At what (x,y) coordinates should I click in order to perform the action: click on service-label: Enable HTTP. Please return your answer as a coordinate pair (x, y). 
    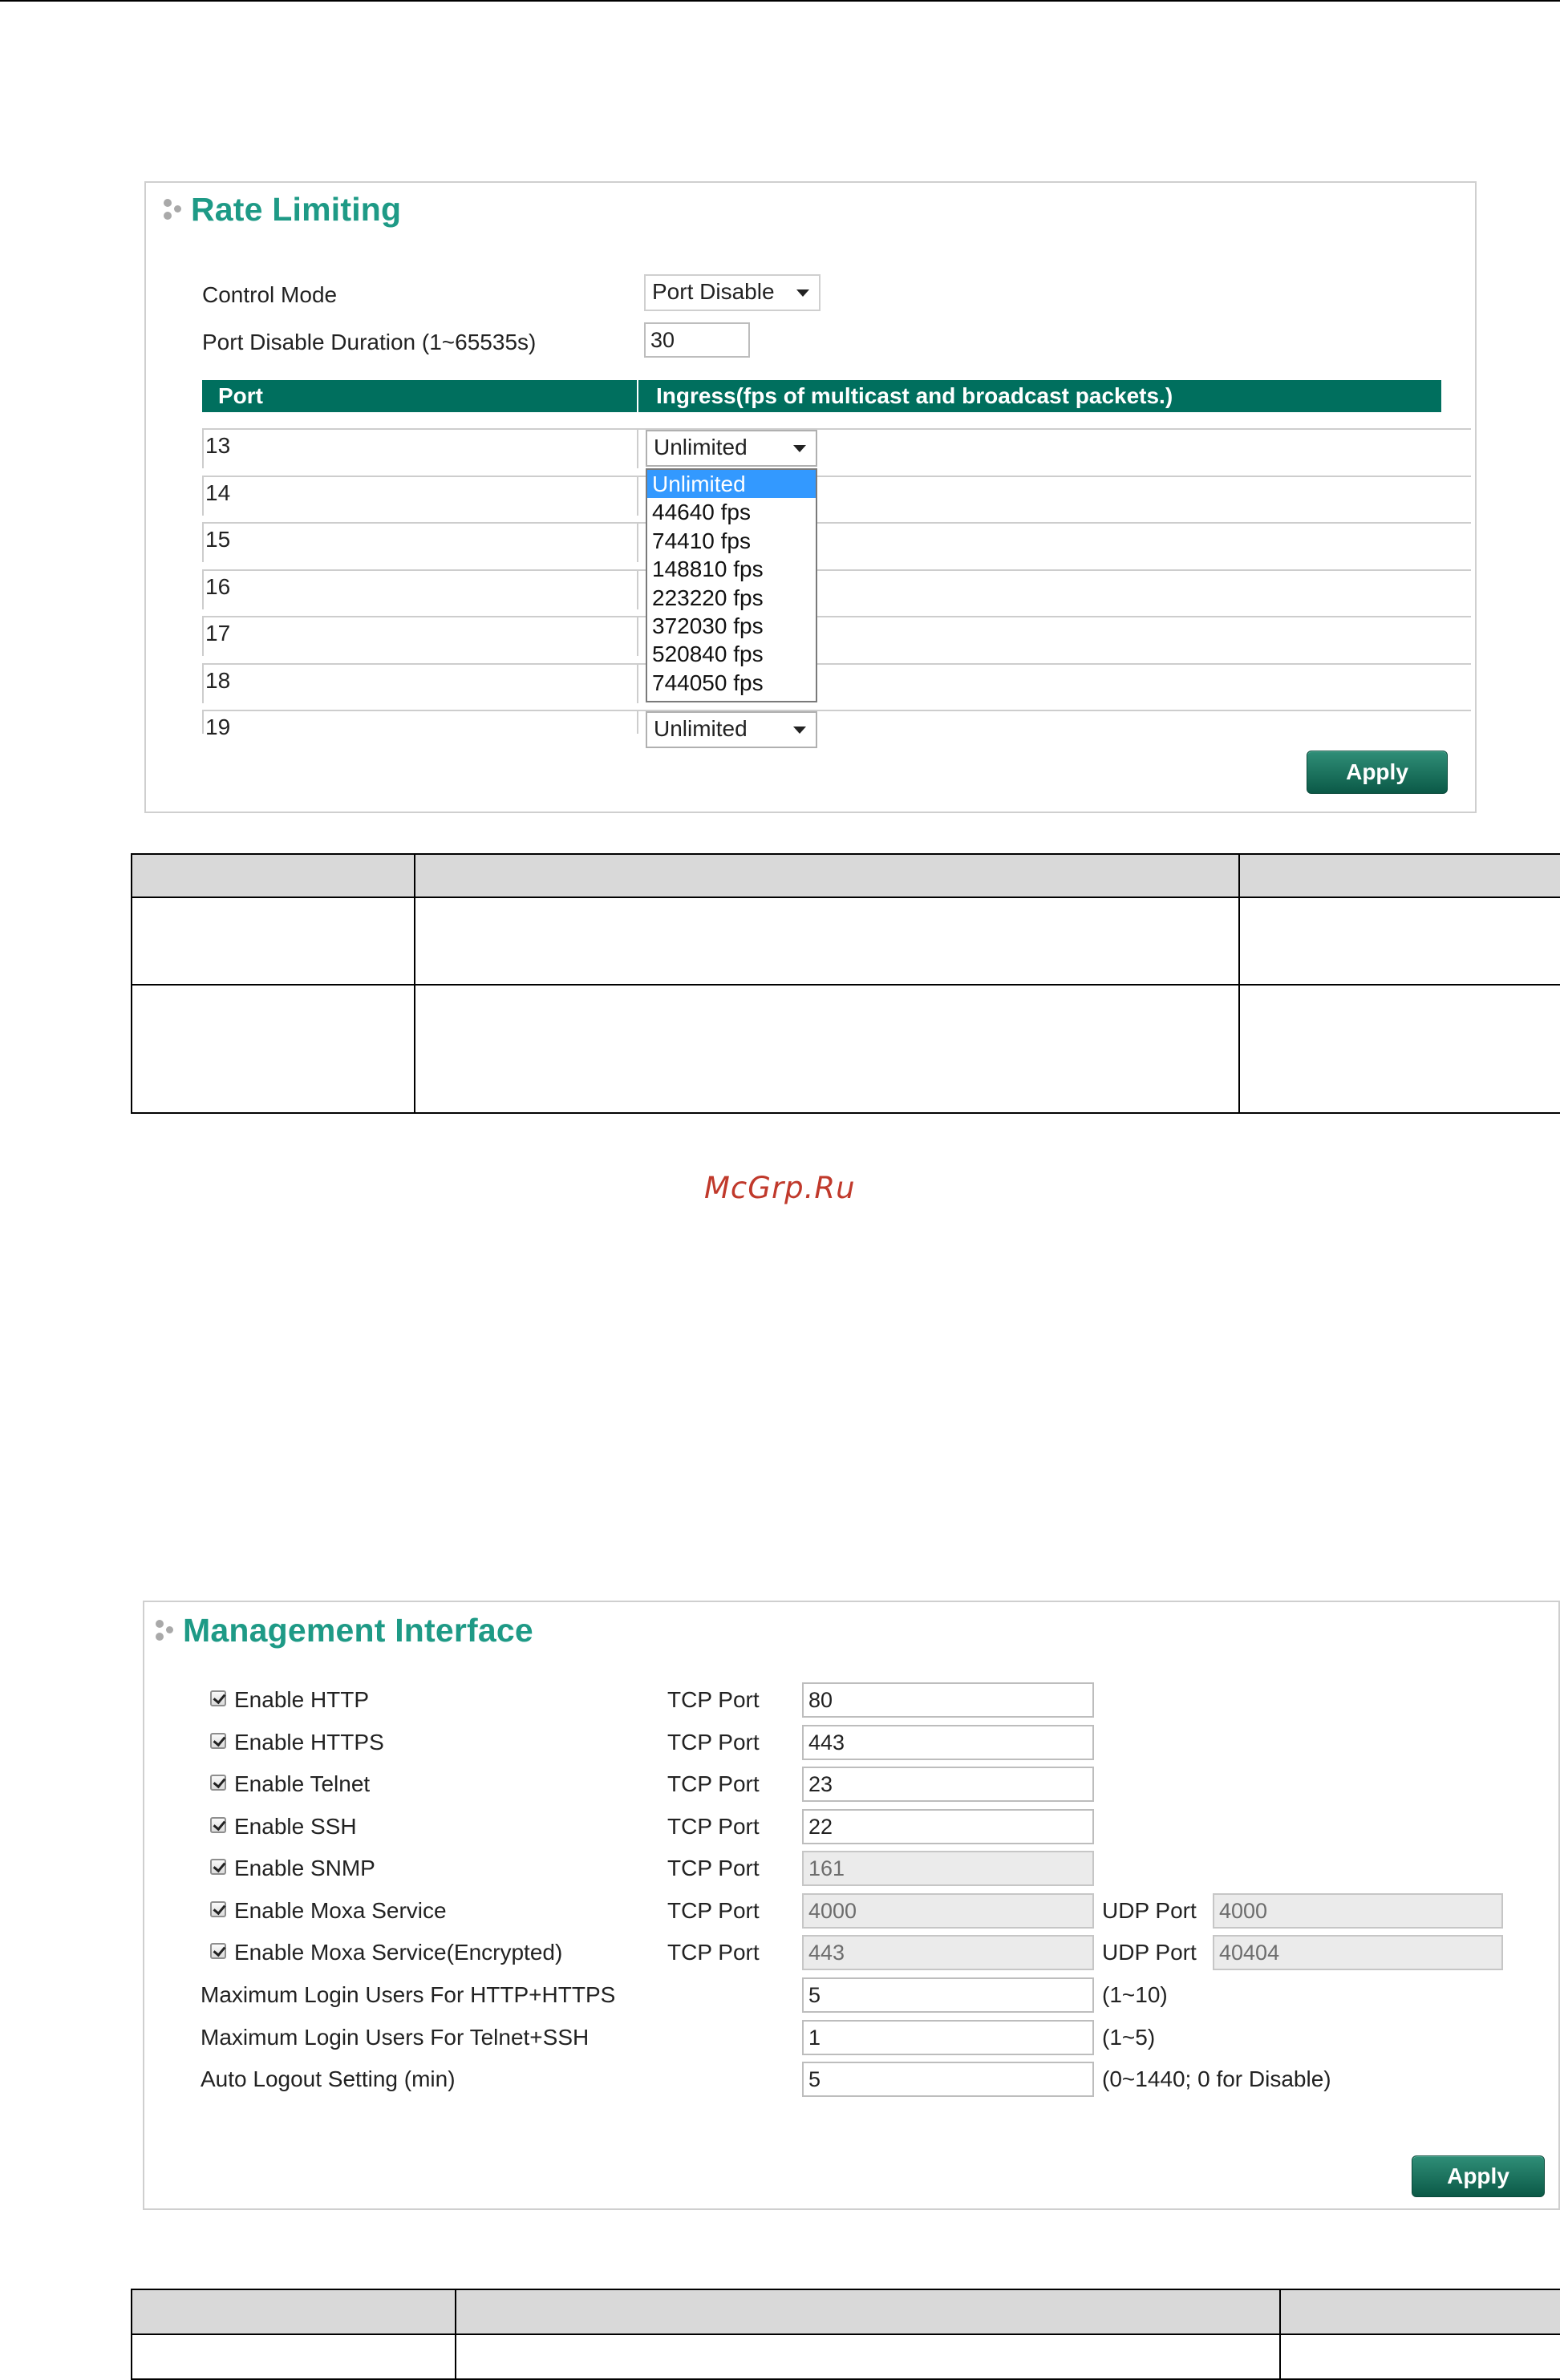
    Looking at the image, I should click on (302, 1700).